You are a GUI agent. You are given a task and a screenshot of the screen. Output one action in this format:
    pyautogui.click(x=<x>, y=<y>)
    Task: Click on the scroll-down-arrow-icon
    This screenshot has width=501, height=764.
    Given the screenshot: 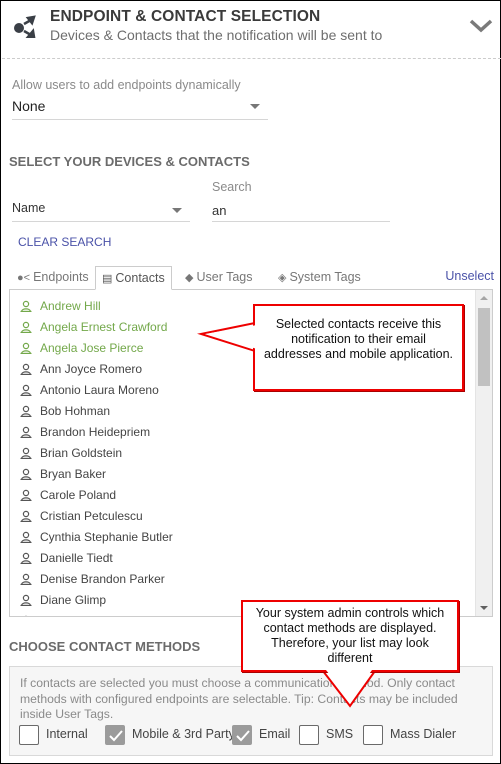 What is the action you would take?
    pyautogui.click(x=484, y=608)
    